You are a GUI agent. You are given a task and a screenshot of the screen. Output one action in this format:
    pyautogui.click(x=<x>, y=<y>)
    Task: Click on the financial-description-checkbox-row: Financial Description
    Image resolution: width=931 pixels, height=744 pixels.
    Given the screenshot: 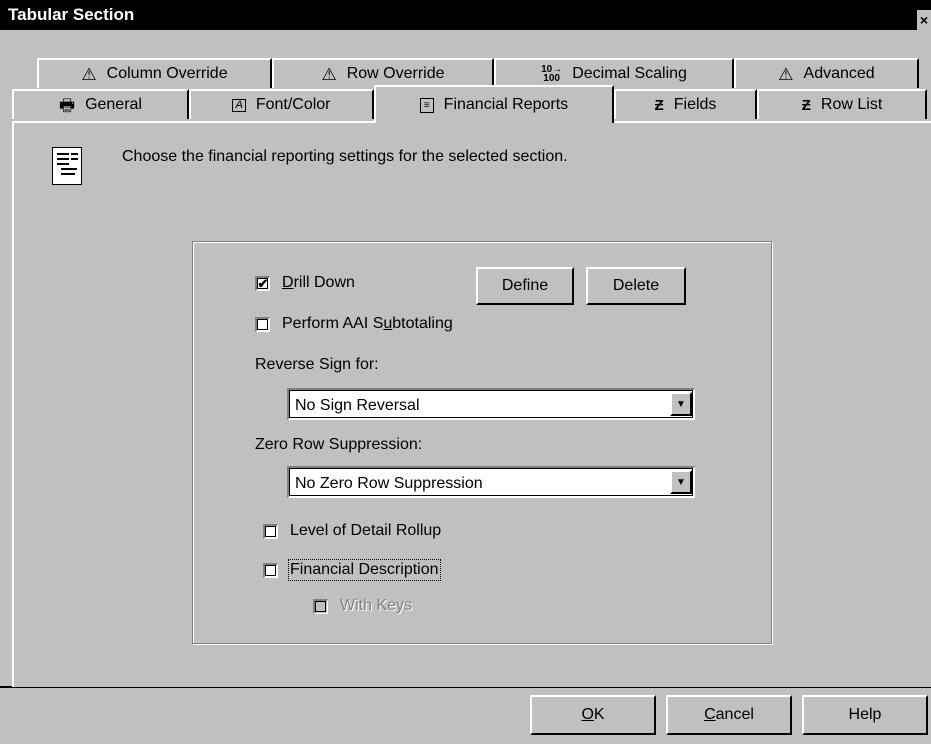 What is the action you would take?
    pyautogui.click(x=352, y=570)
    